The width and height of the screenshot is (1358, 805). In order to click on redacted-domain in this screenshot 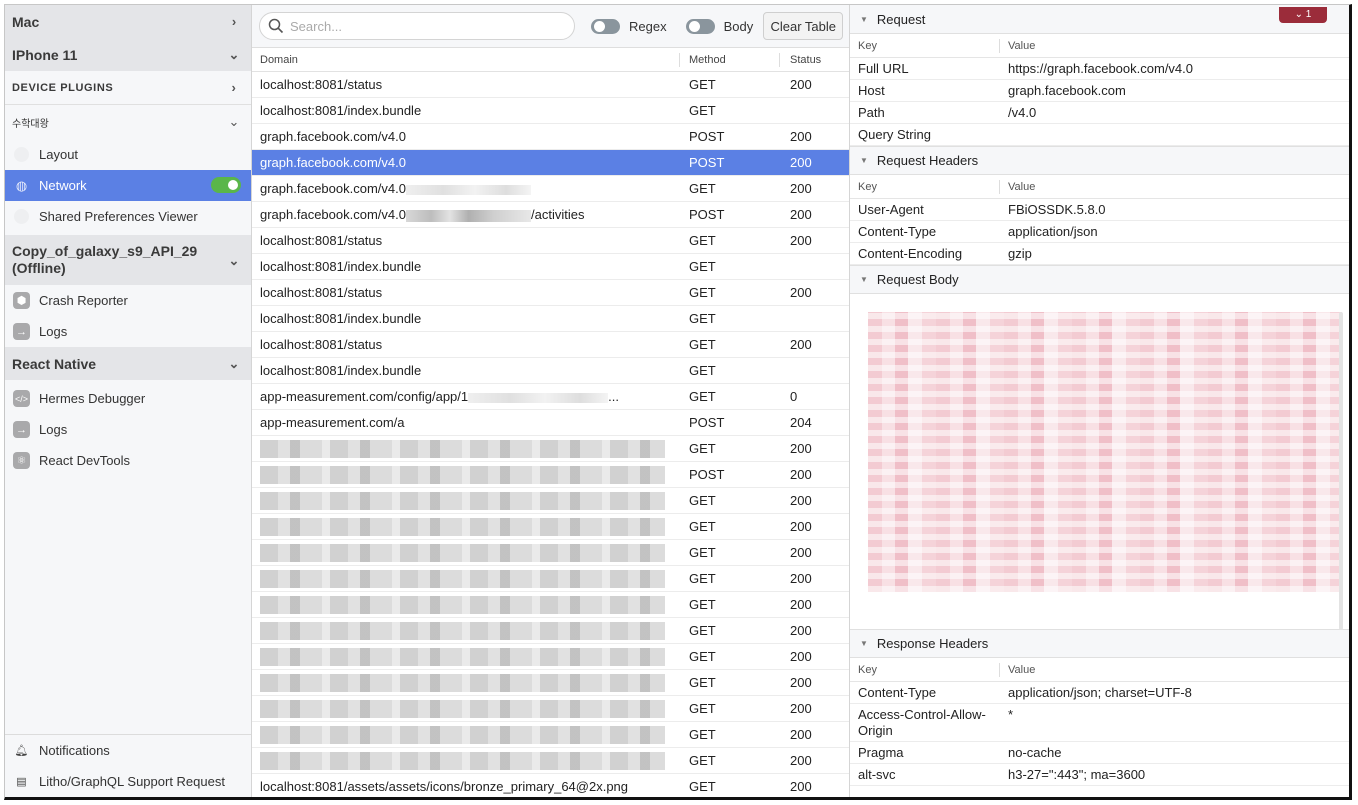, I will do `click(462, 656)`.